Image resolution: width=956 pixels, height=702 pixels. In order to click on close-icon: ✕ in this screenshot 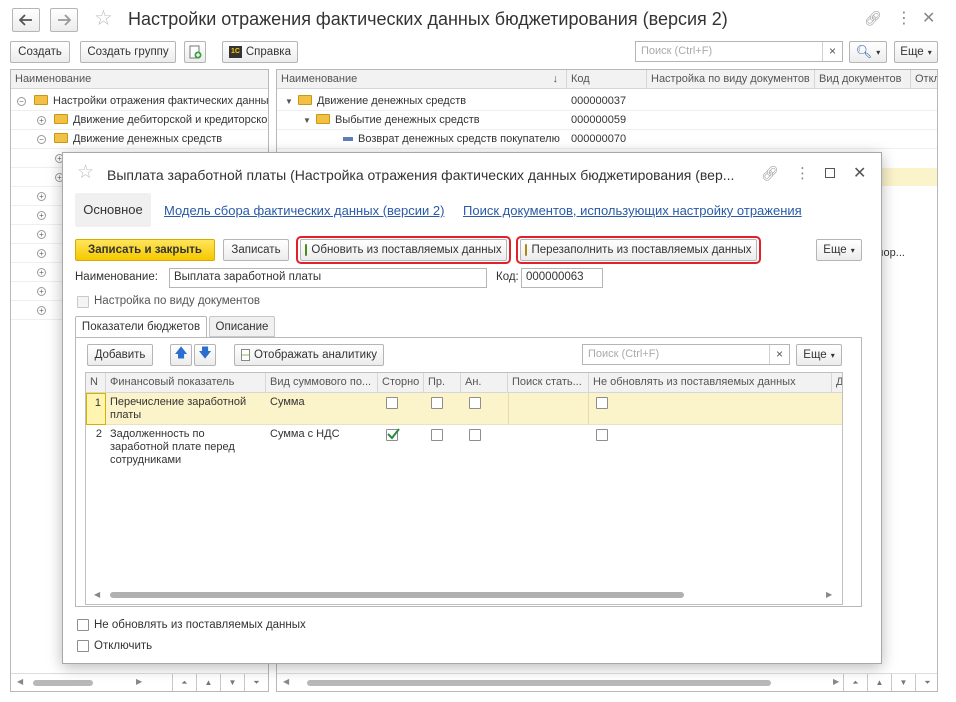, I will do `click(928, 18)`.